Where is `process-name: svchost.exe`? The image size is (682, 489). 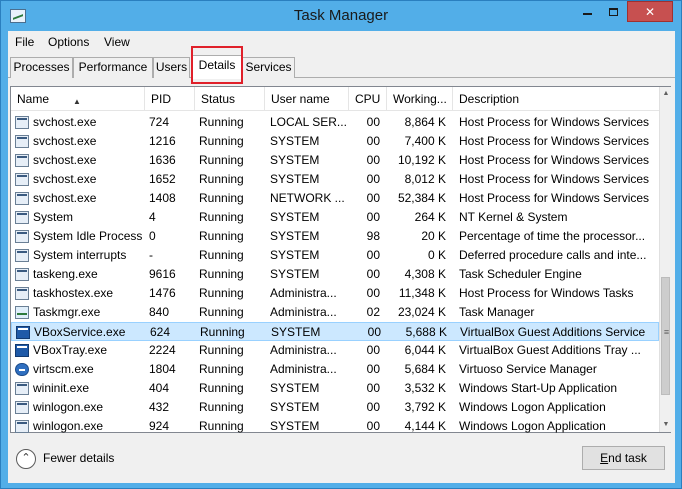 process-name: svchost.exe is located at coordinates (65, 160).